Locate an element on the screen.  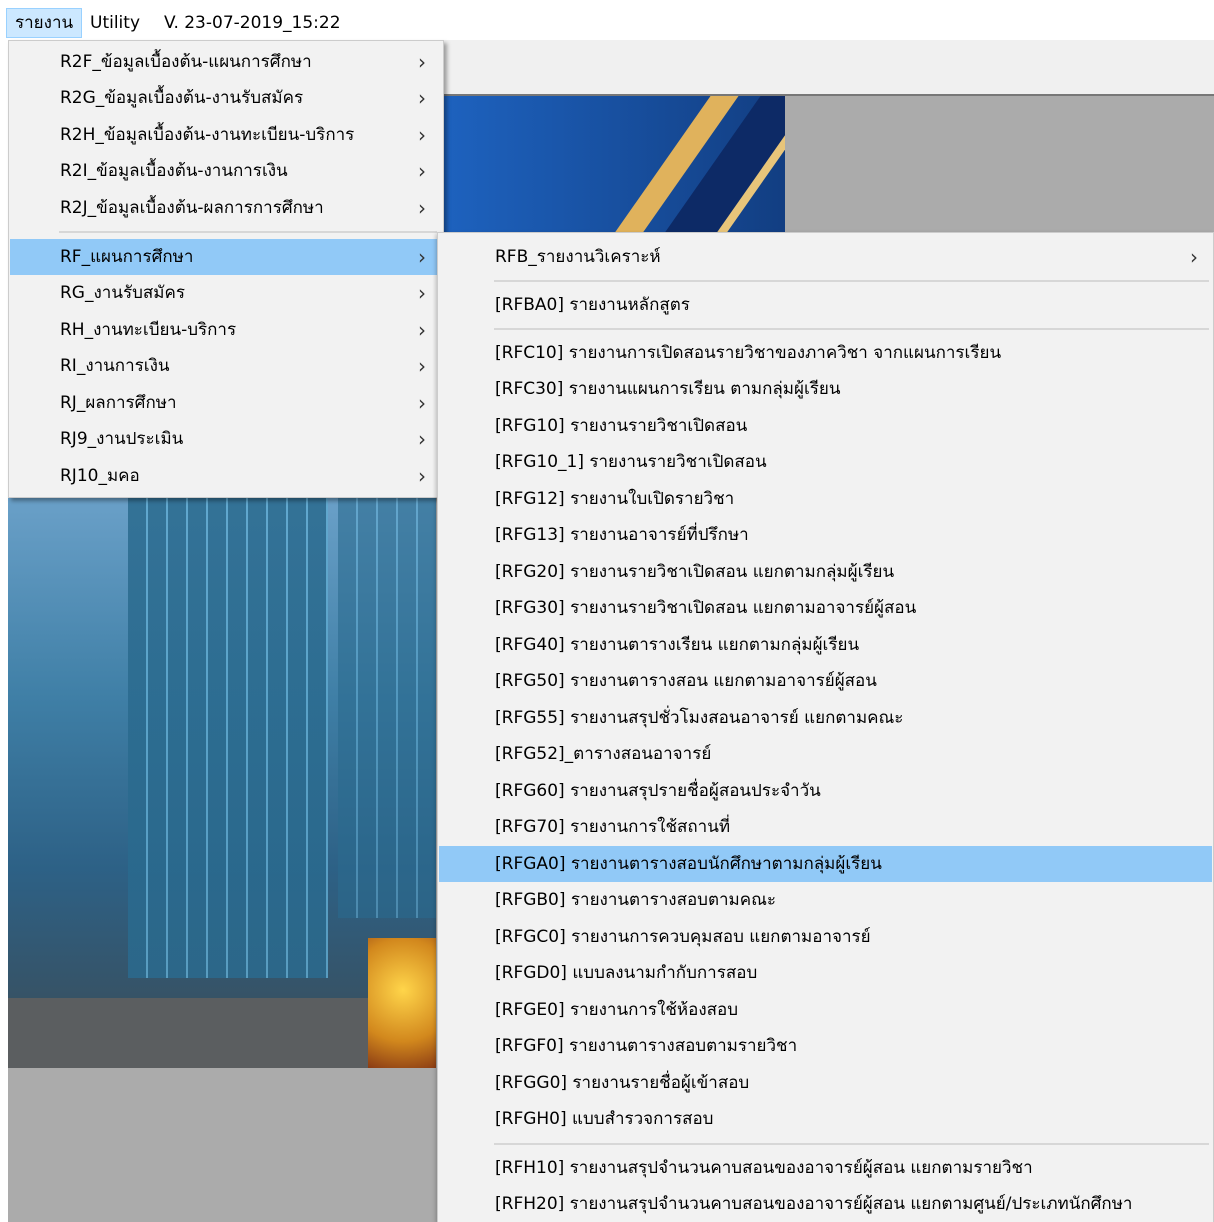
menu-item-label: [RFGG0] รายงานรายชื่อผู้เข้าสอบ is located at coordinates (622, 1083).